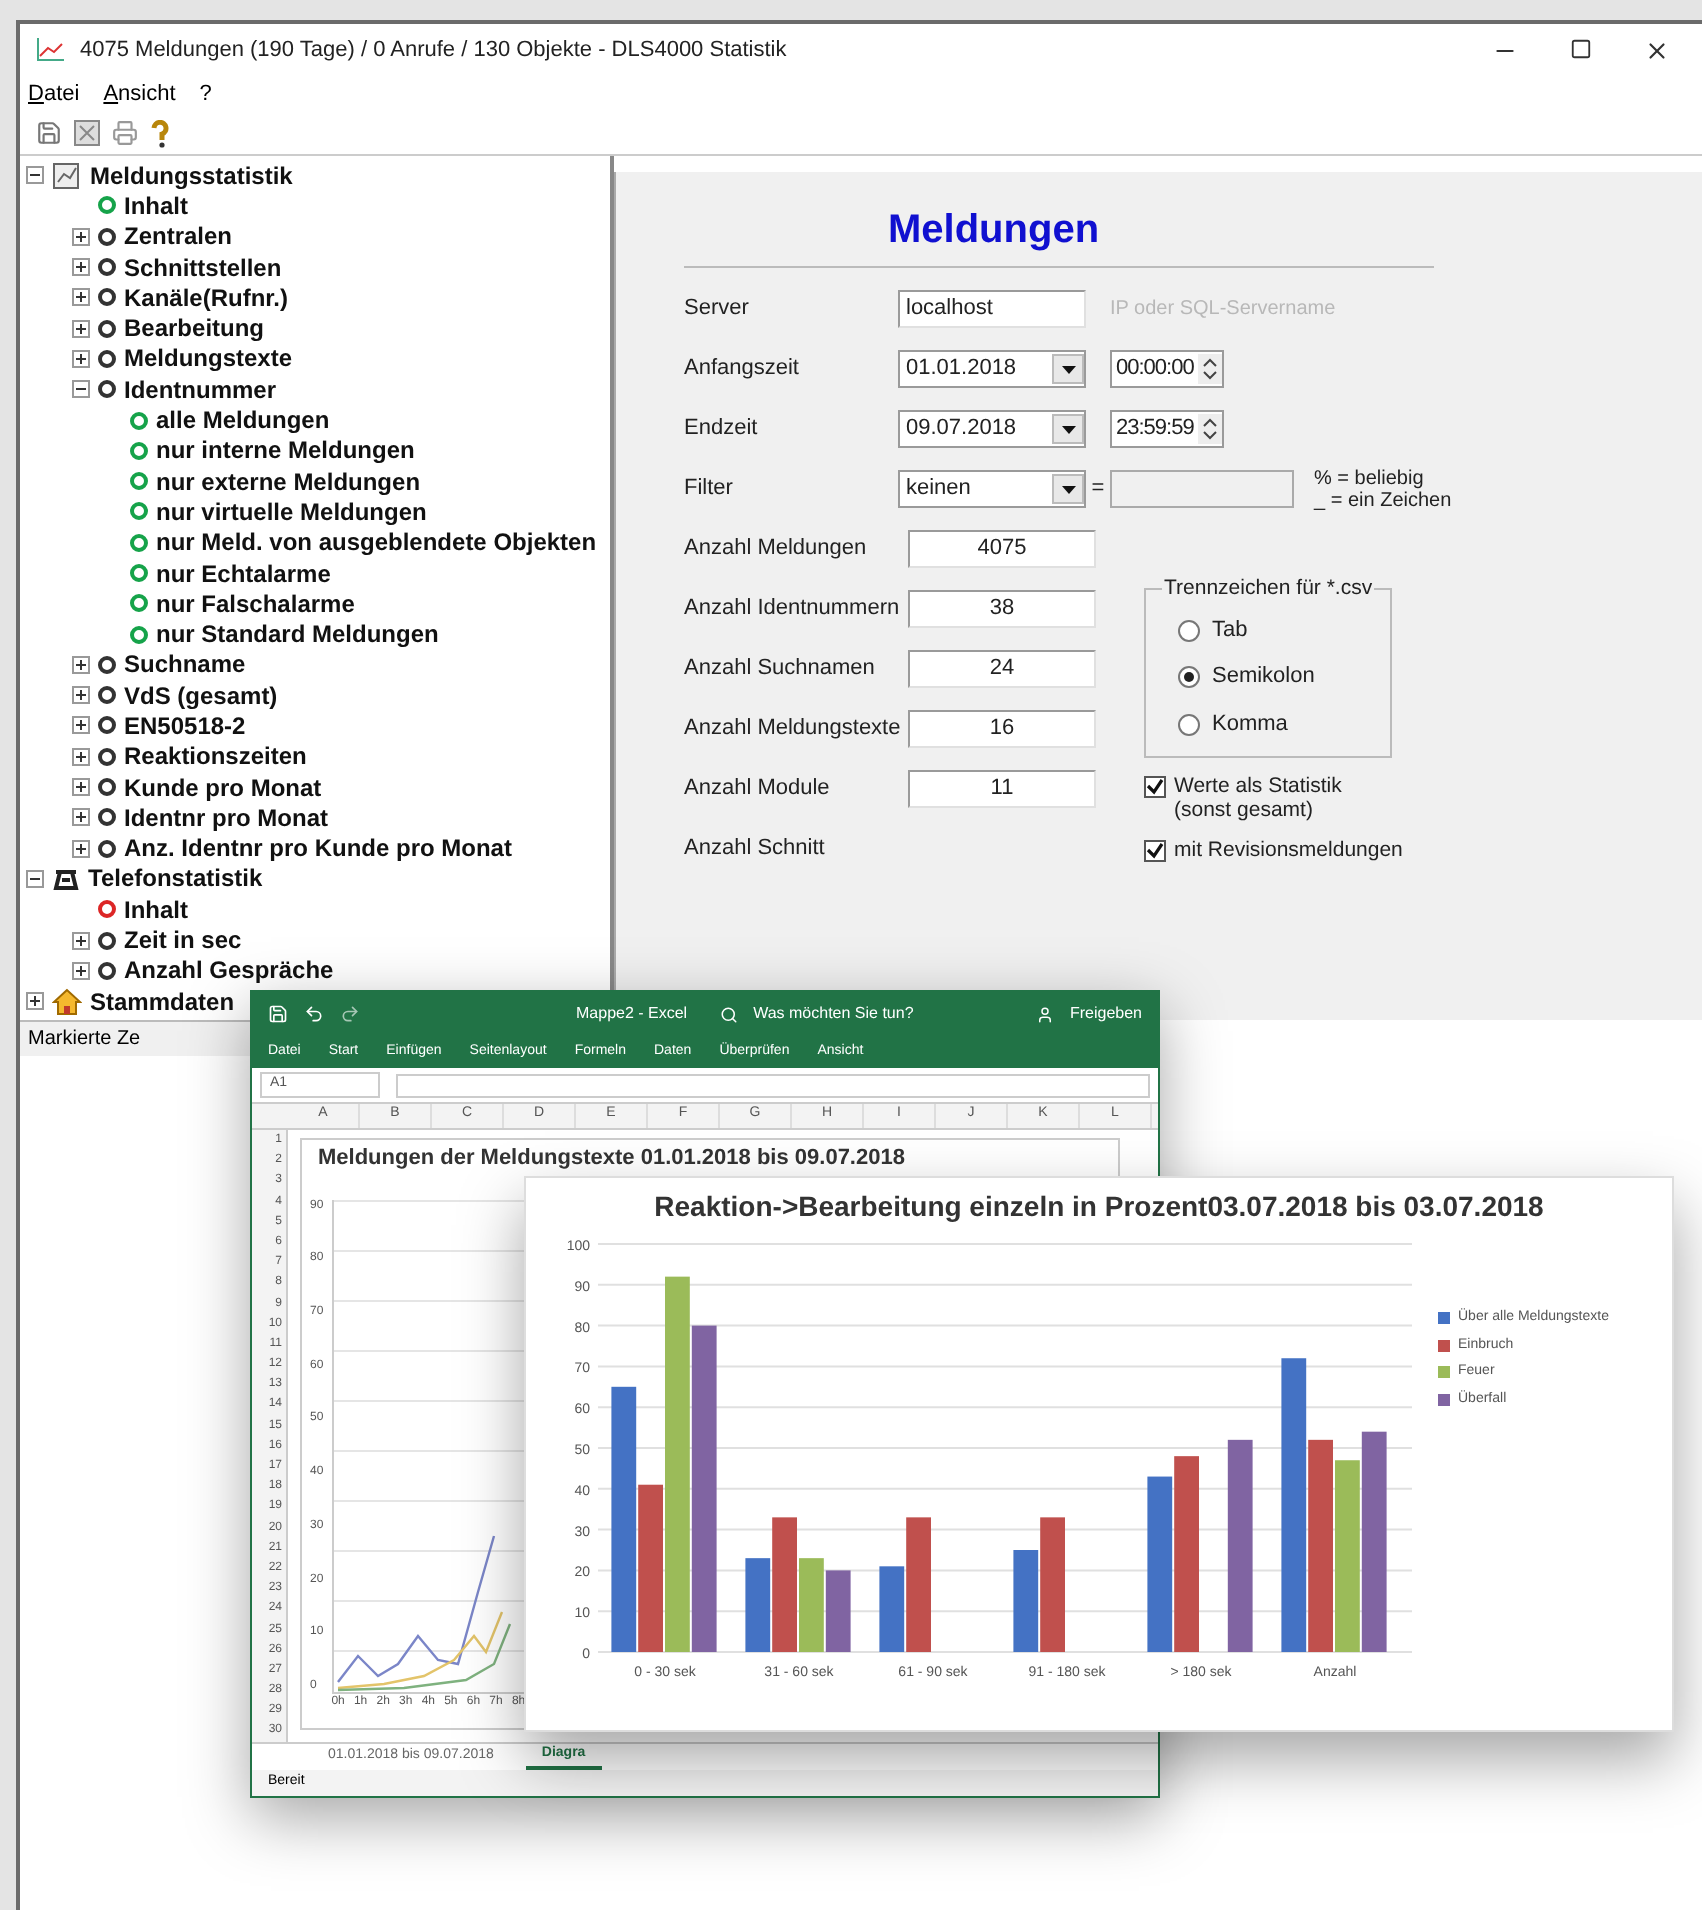  I want to click on field-label: Anzahl Identnummern, so click(793, 609).